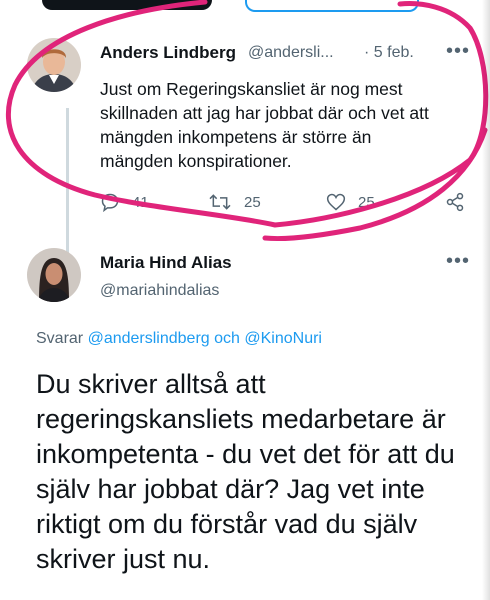  I want to click on avatar-maria-hind-alias, so click(54, 275).